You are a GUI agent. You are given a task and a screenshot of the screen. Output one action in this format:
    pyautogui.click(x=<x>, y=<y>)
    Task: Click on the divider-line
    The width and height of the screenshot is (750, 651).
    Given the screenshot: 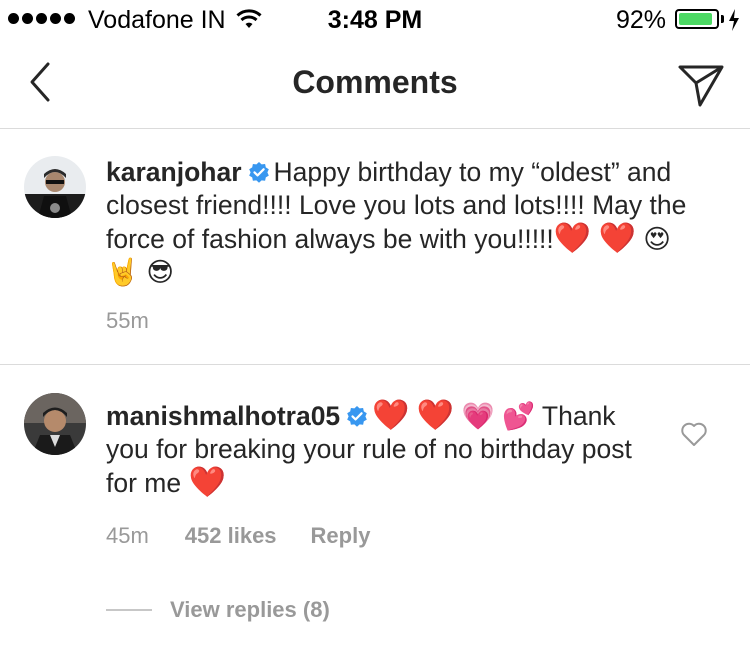 What is the action you would take?
    pyautogui.click(x=129, y=610)
    